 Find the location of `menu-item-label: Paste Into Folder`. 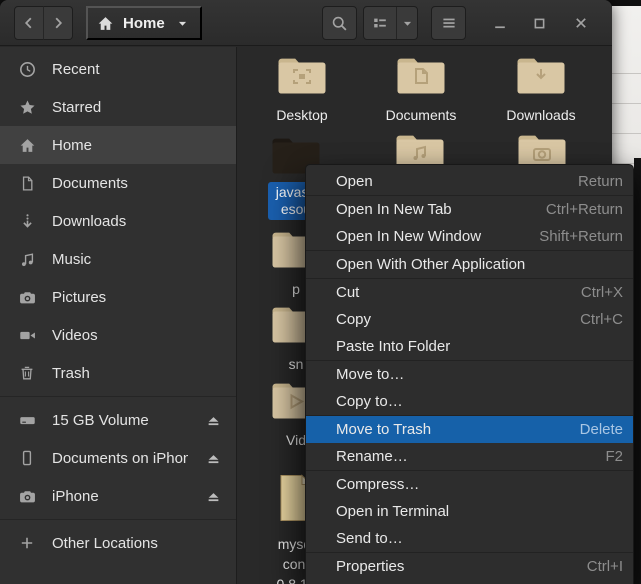

menu-item-label: Paste Into Folder is located at coordinates (393, 346).